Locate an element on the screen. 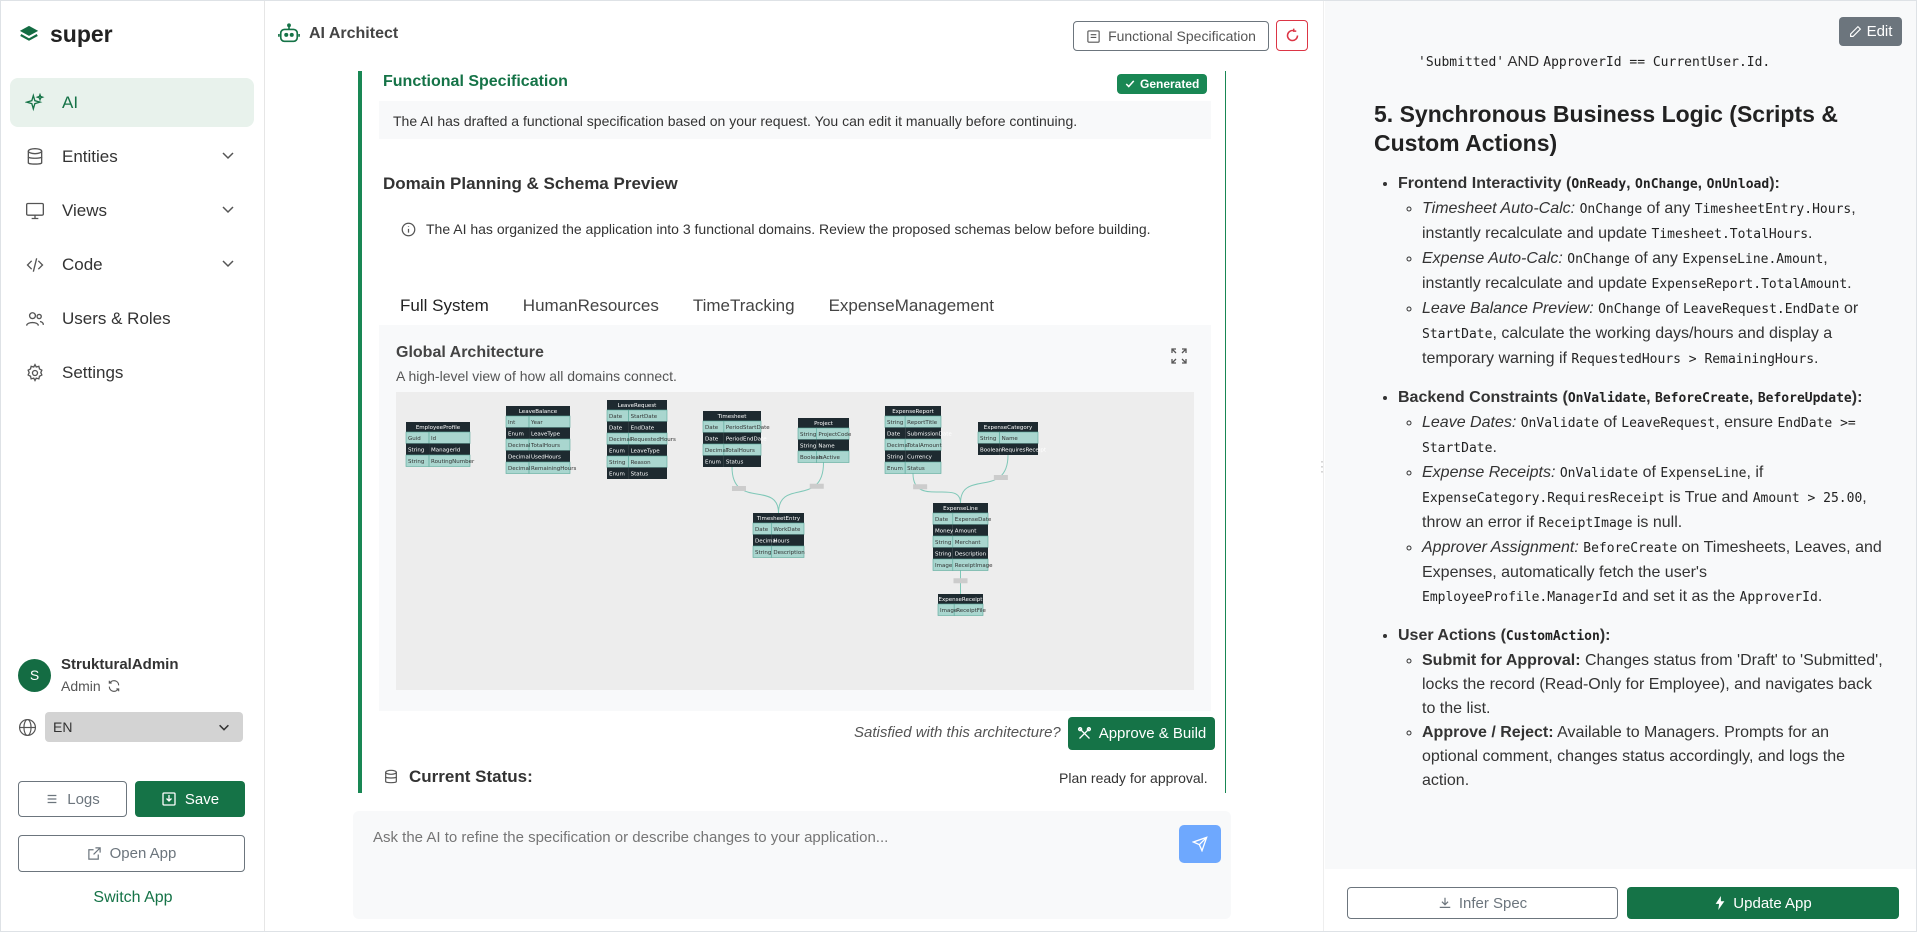  current-status-label: Current Status: is located at coordinates (458, 777).